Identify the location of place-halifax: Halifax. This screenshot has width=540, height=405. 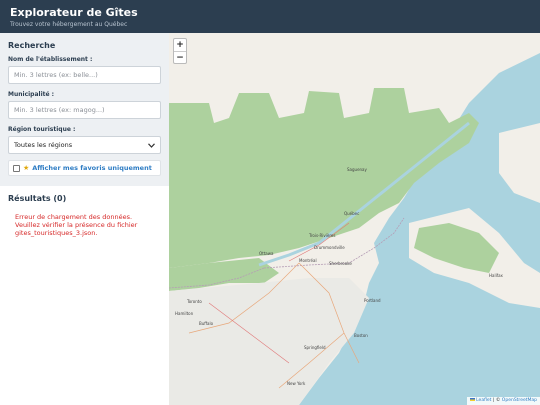
(496, 275).